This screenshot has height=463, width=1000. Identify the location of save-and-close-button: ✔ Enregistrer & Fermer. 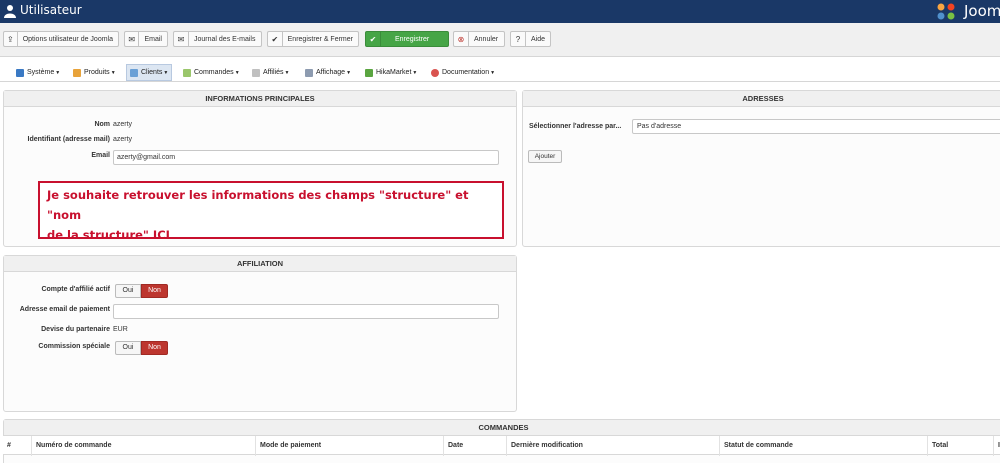
(313, 39).